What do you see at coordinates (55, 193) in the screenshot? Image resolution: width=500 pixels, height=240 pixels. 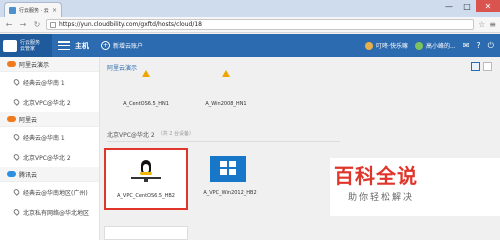 I see `sidebar-item-label: 经典云@华南地区(广州)` at bounding box center [55, 193].